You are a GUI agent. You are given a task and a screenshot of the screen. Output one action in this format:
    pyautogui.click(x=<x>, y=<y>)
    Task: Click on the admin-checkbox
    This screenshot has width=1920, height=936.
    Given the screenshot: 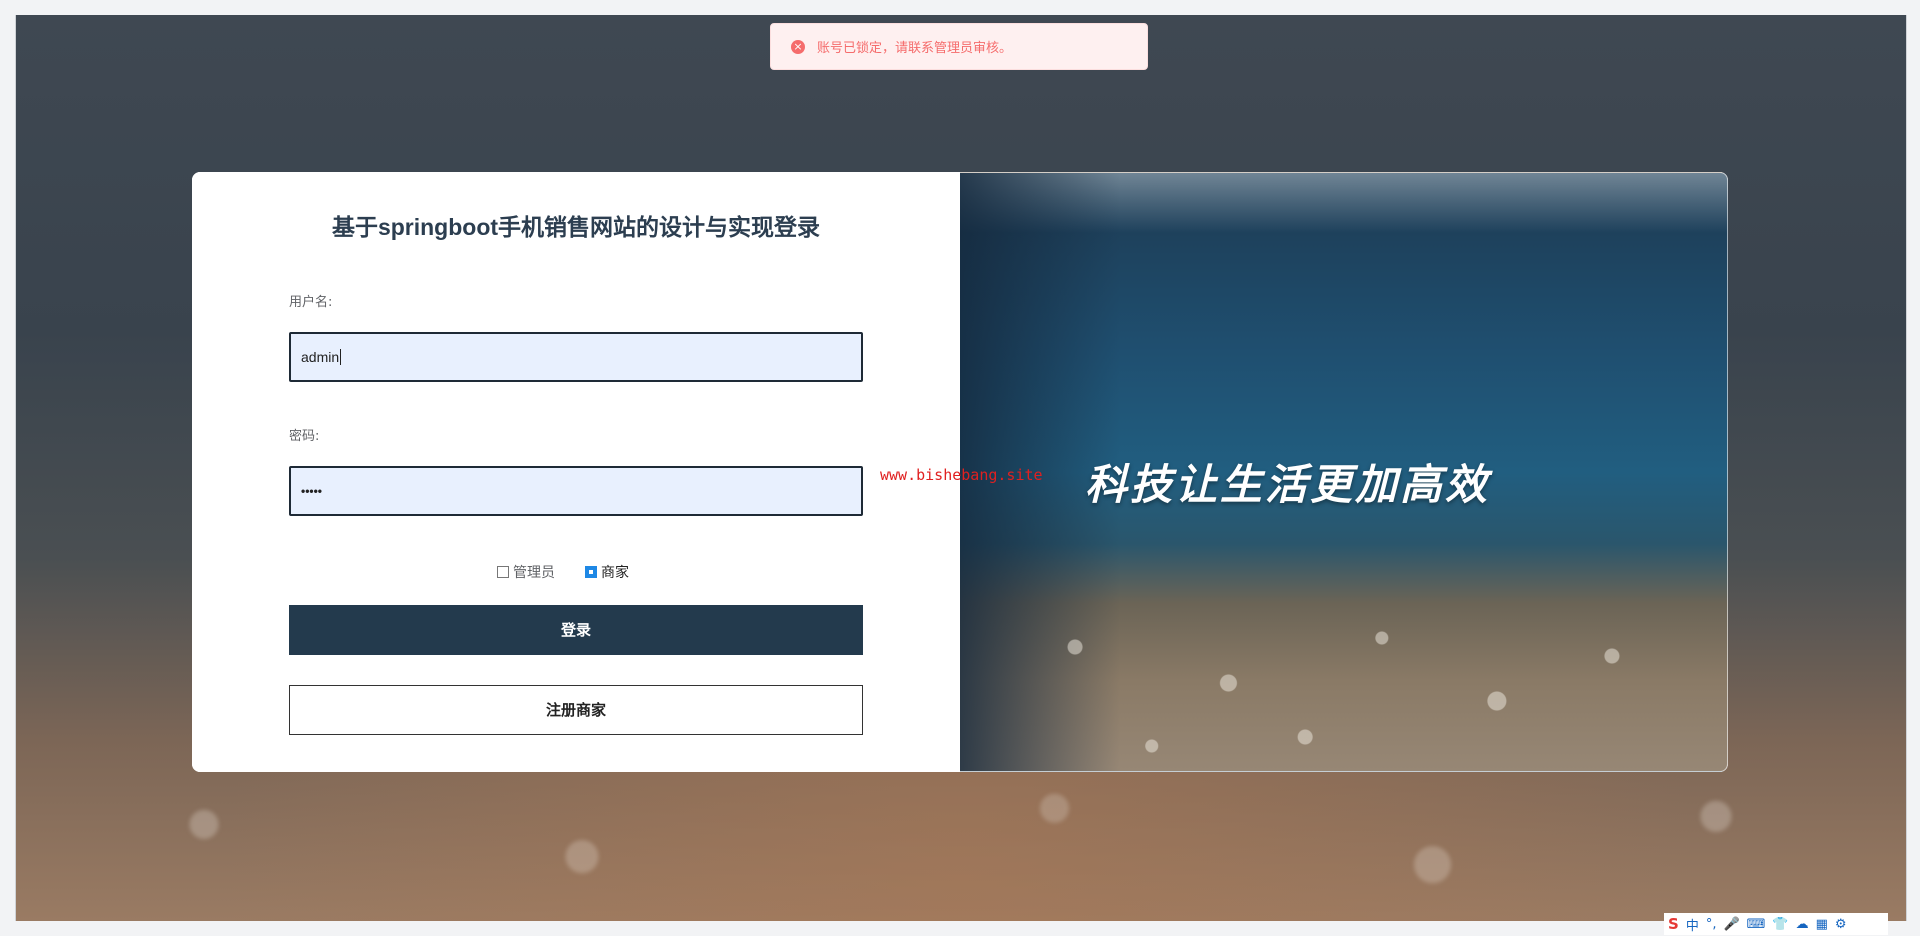 What is the action you would take?
    pyautogui.click(x=503, y=572)
    